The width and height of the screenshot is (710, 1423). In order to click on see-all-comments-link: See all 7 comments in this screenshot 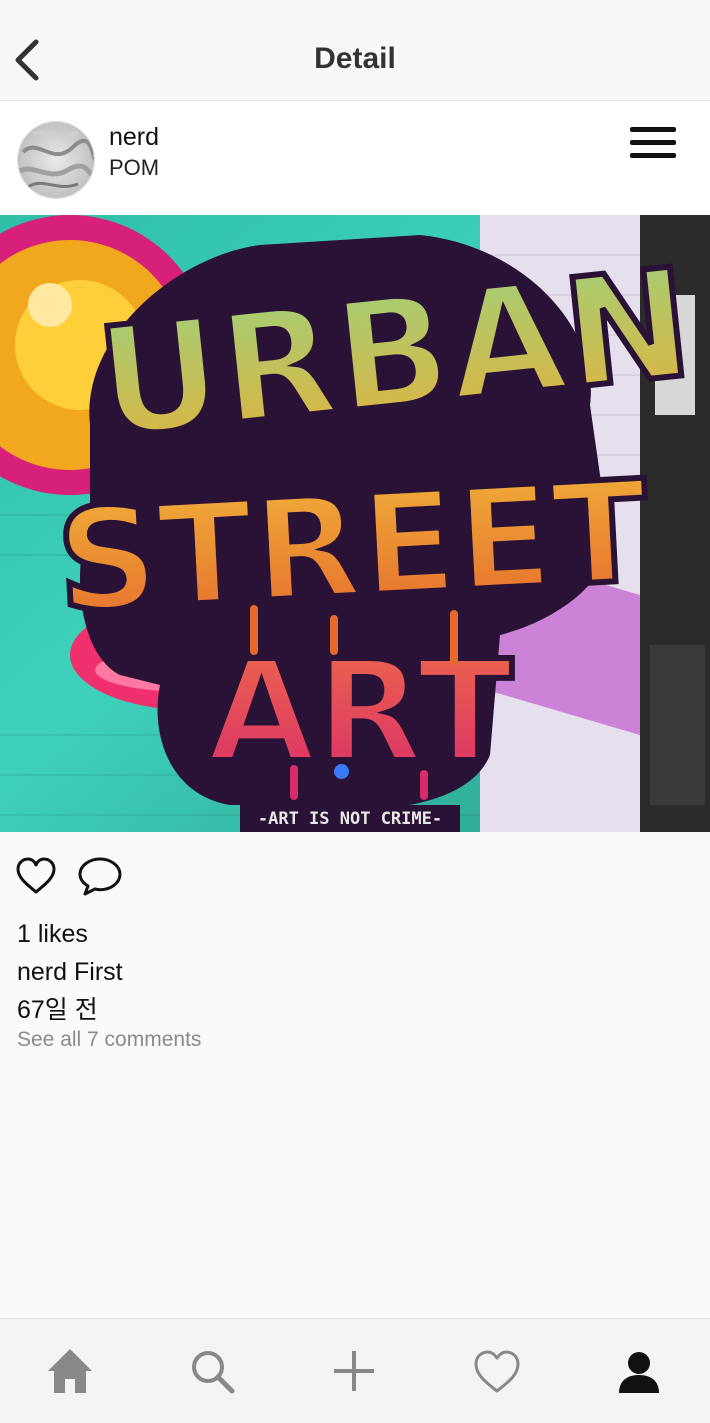, I will do `click(109, 1040)`.